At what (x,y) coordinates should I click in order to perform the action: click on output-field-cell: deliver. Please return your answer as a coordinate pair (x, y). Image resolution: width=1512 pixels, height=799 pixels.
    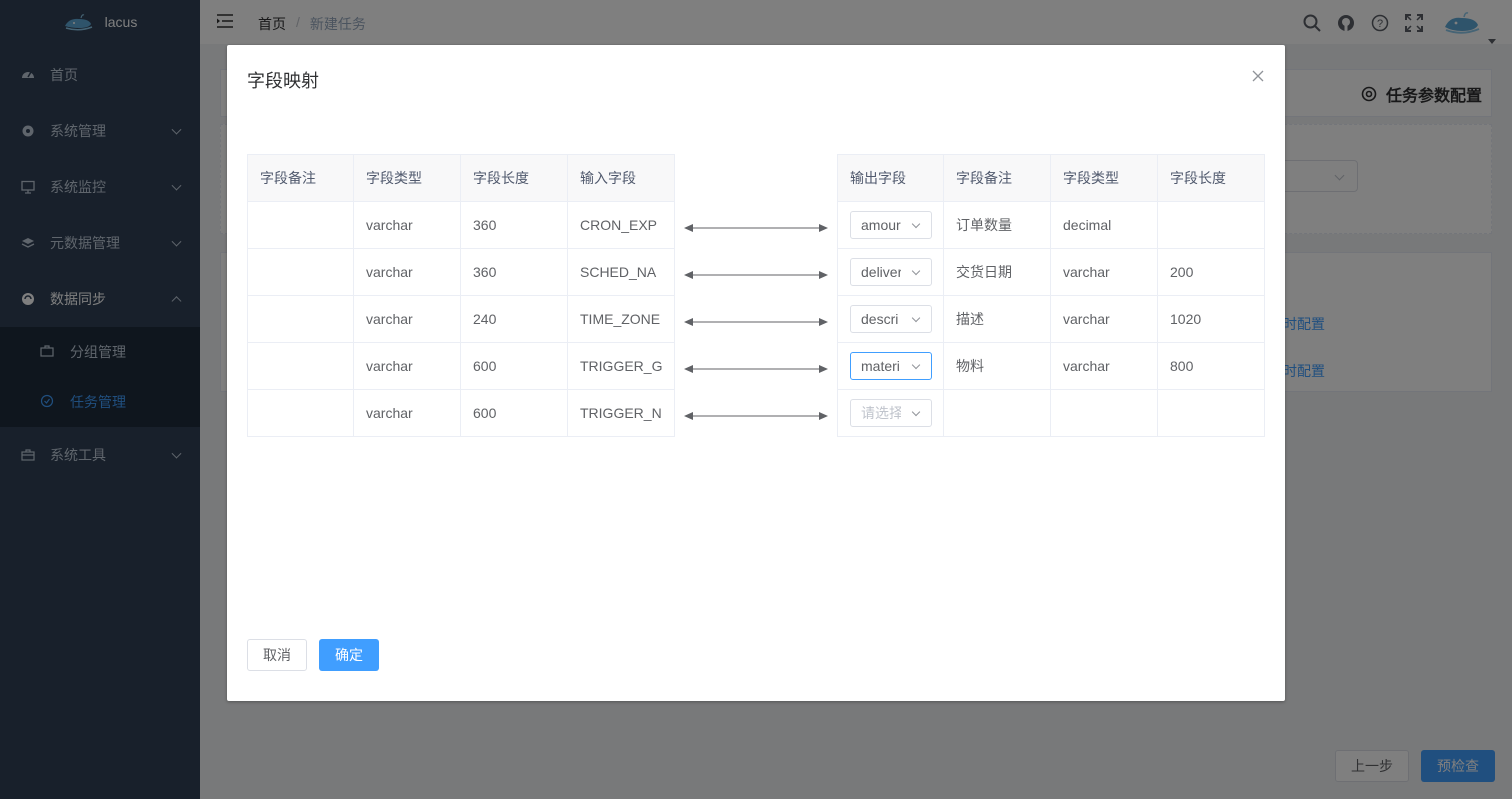
    Looking at the image, I should click on (890, 272).